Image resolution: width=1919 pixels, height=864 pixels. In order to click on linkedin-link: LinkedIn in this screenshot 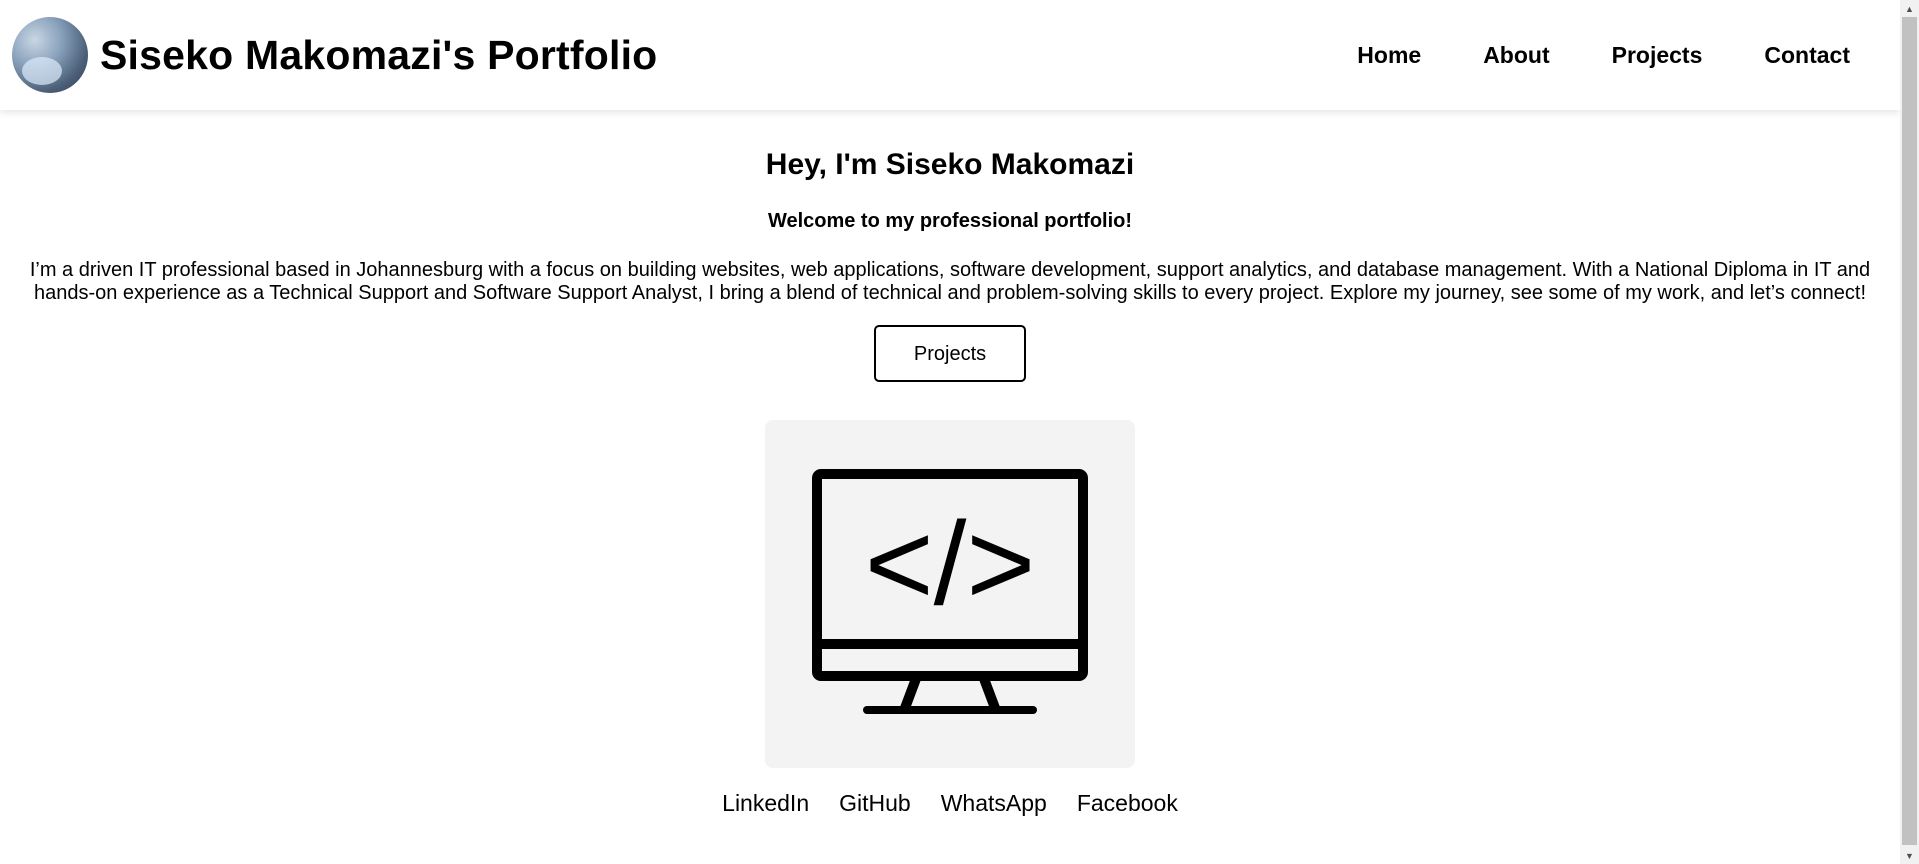, I will do `click(765, 803)`.